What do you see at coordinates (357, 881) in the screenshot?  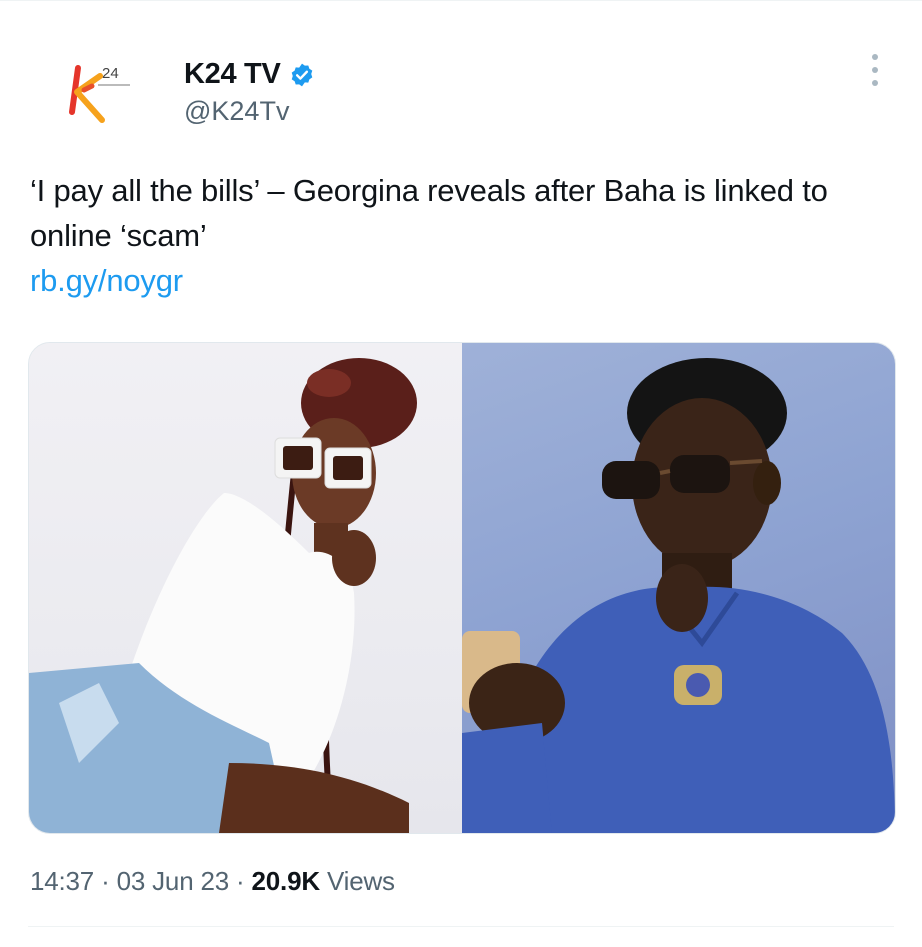 I see `views-label: Views` at bounding box center [357, 881].